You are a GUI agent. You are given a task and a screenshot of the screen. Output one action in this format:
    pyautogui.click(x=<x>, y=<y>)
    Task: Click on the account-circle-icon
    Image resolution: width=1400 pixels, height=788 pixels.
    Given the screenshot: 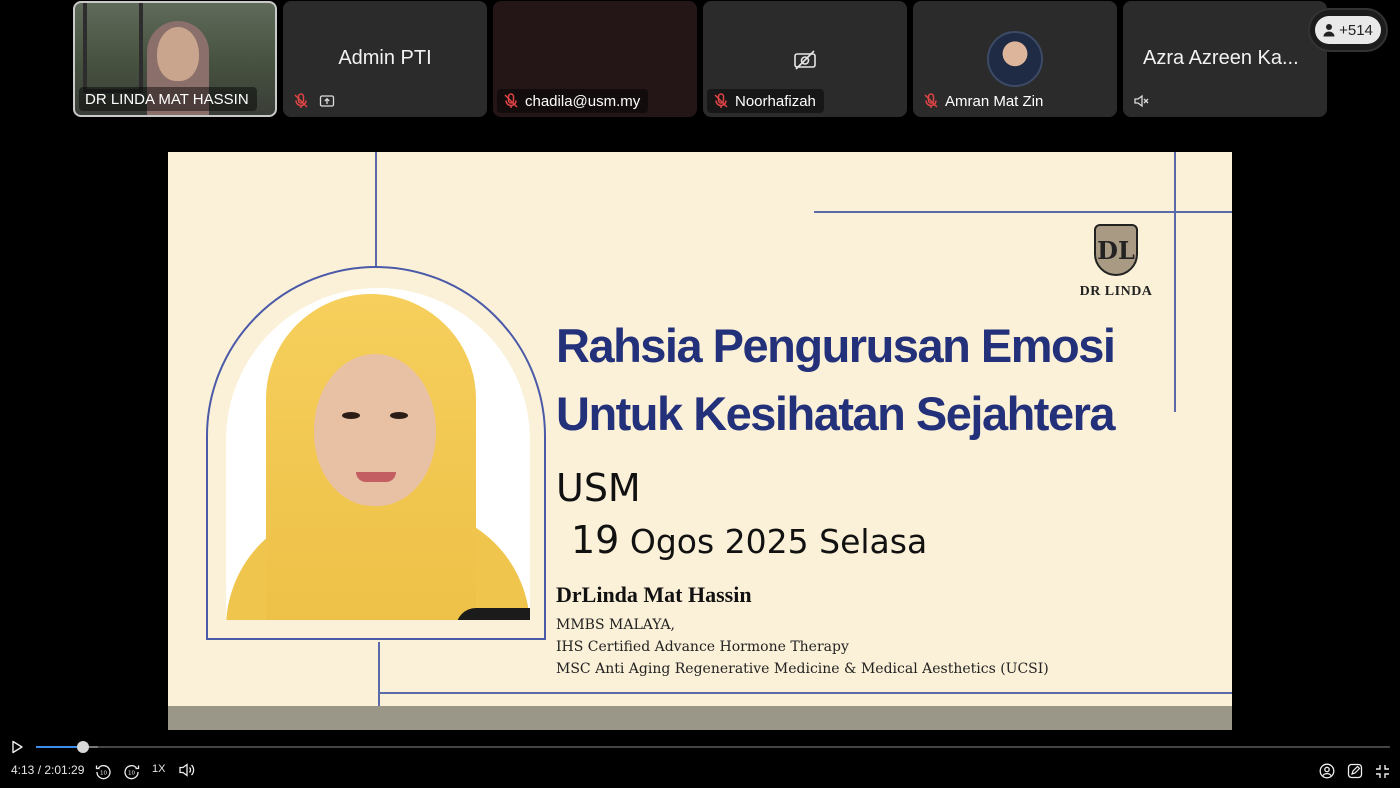 What is the action you would take?
    pyautogui.click(x=1327, y=771)
    